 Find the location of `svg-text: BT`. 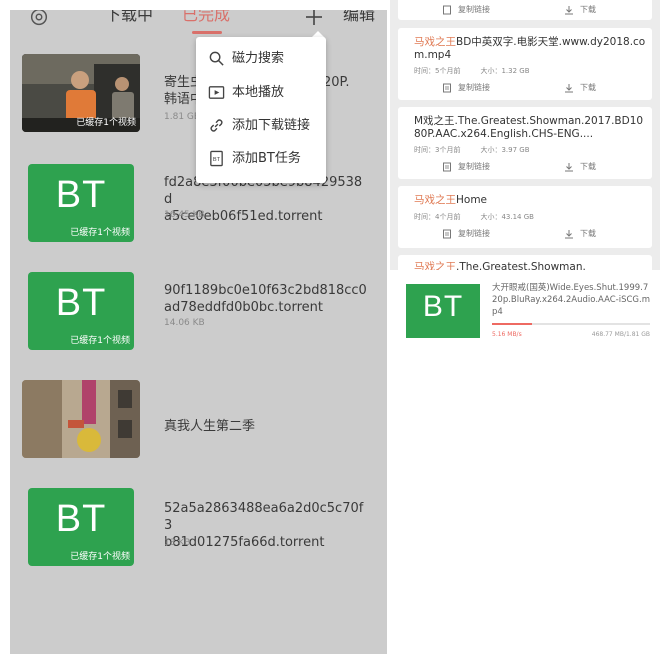

svg-text: BT is located at coordinates (217, 160).